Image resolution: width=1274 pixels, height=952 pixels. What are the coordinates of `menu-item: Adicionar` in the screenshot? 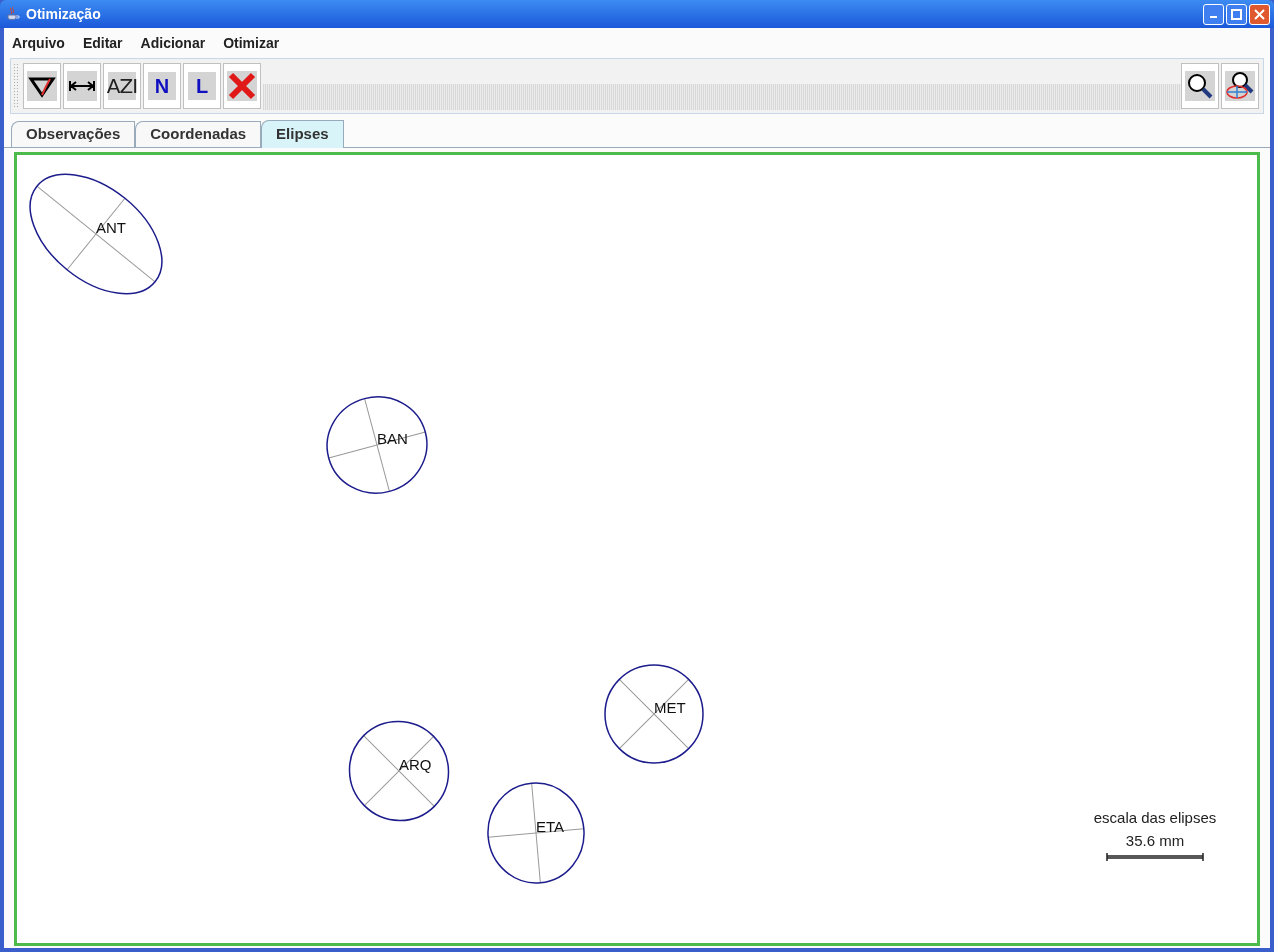 It's located at (173, 43).